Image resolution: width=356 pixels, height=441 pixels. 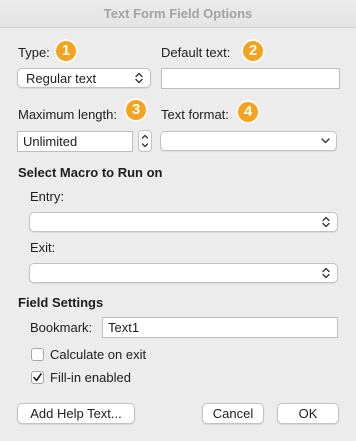 What do you see at coordinates (47, 196) in the screenshot?
I see `entry-label: Entry:` at bounding box center [47, 196].